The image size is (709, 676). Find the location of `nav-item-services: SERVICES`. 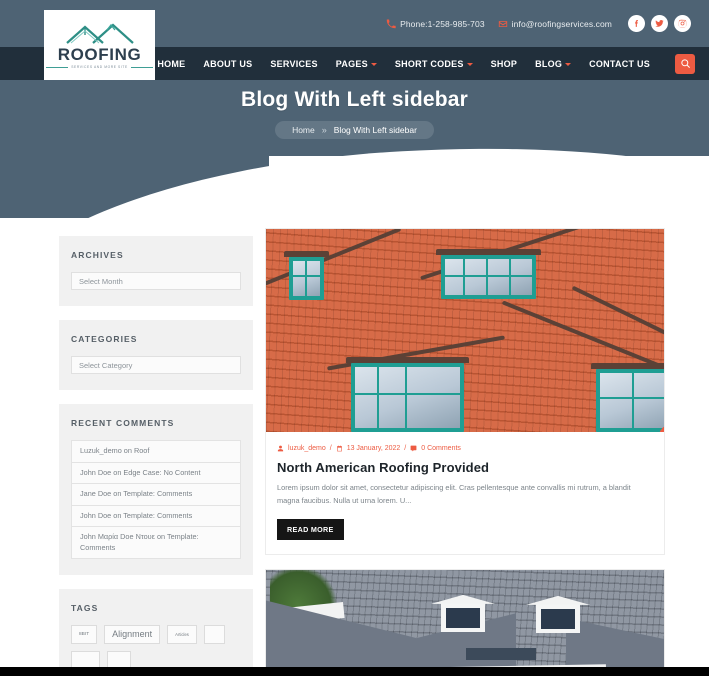

nav-item-services: SERVICES is located at coordinates (293, 64).